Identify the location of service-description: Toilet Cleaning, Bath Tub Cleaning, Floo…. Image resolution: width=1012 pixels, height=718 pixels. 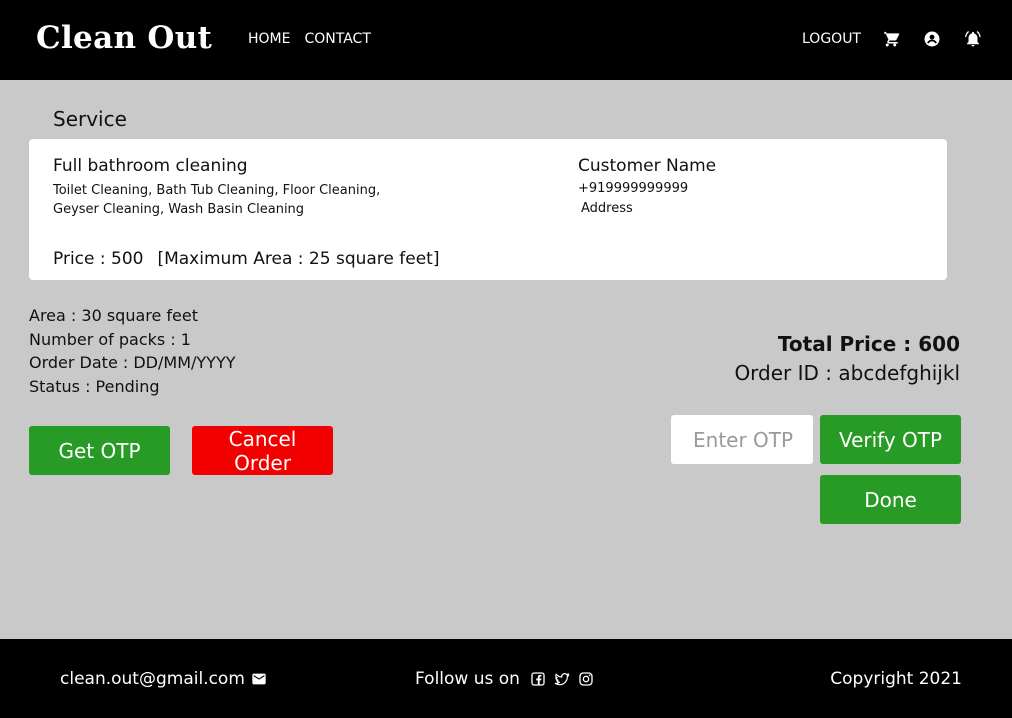
(233, 200).